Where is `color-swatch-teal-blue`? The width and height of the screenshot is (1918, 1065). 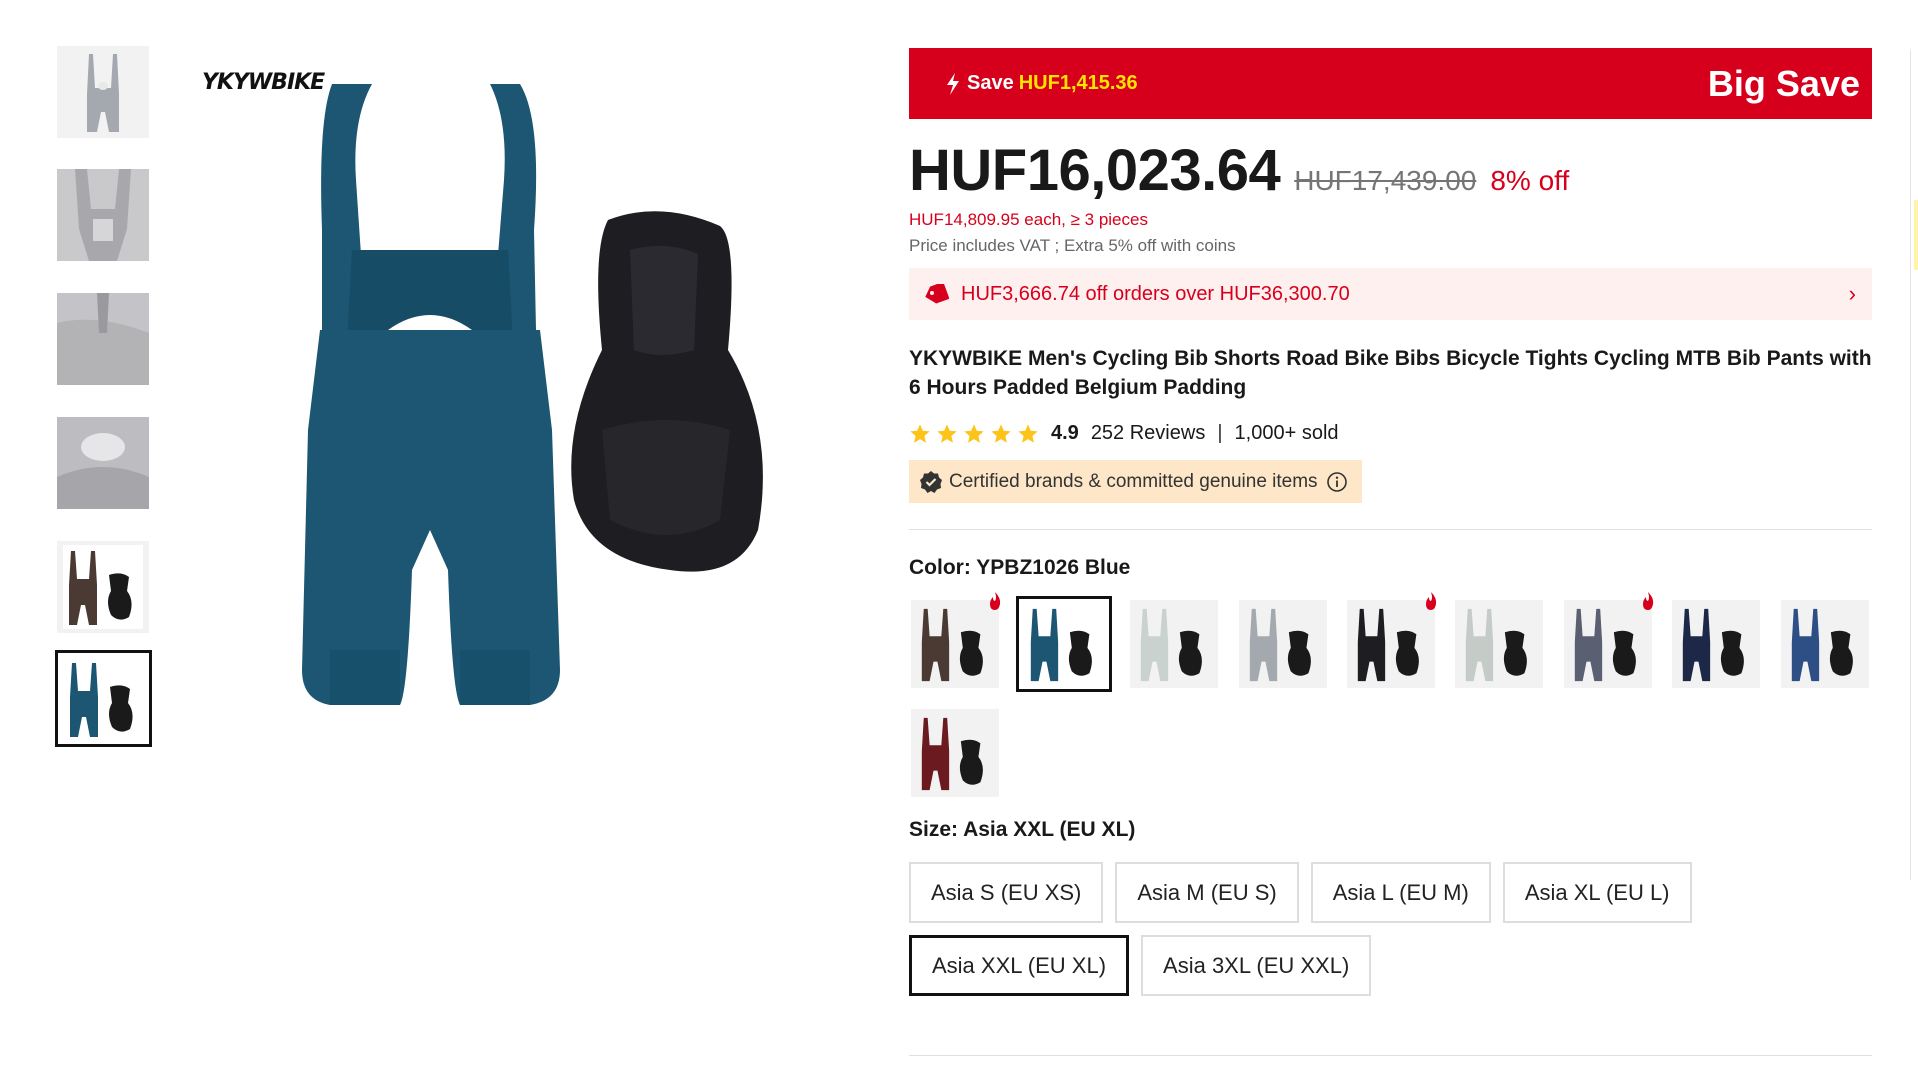
color-swatch-teal-blue is located at coordinates (1064, 644).